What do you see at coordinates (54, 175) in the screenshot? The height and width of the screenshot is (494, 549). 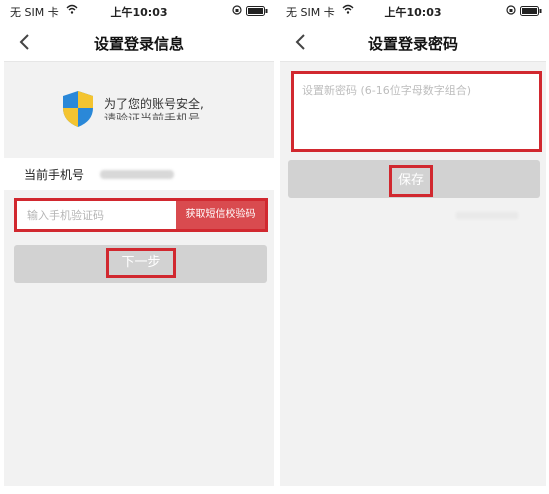 I see `phone-label: 当前手机号` at bounding box center [54, 175].